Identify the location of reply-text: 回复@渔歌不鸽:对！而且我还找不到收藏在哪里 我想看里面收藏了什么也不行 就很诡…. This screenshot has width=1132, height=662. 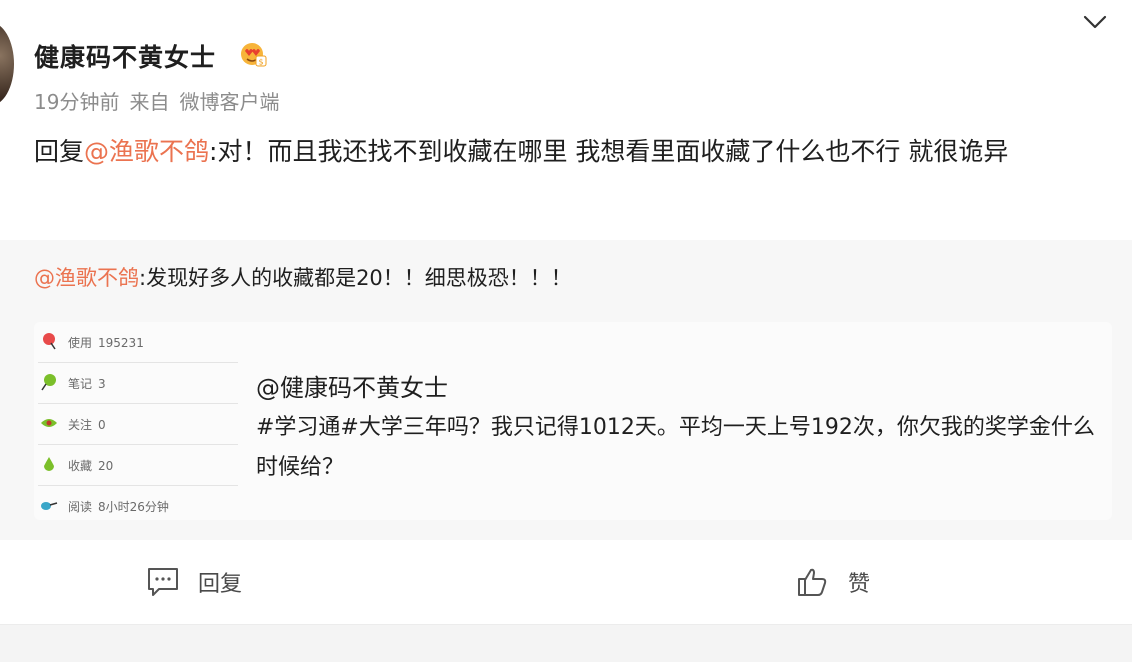
(564, 152).